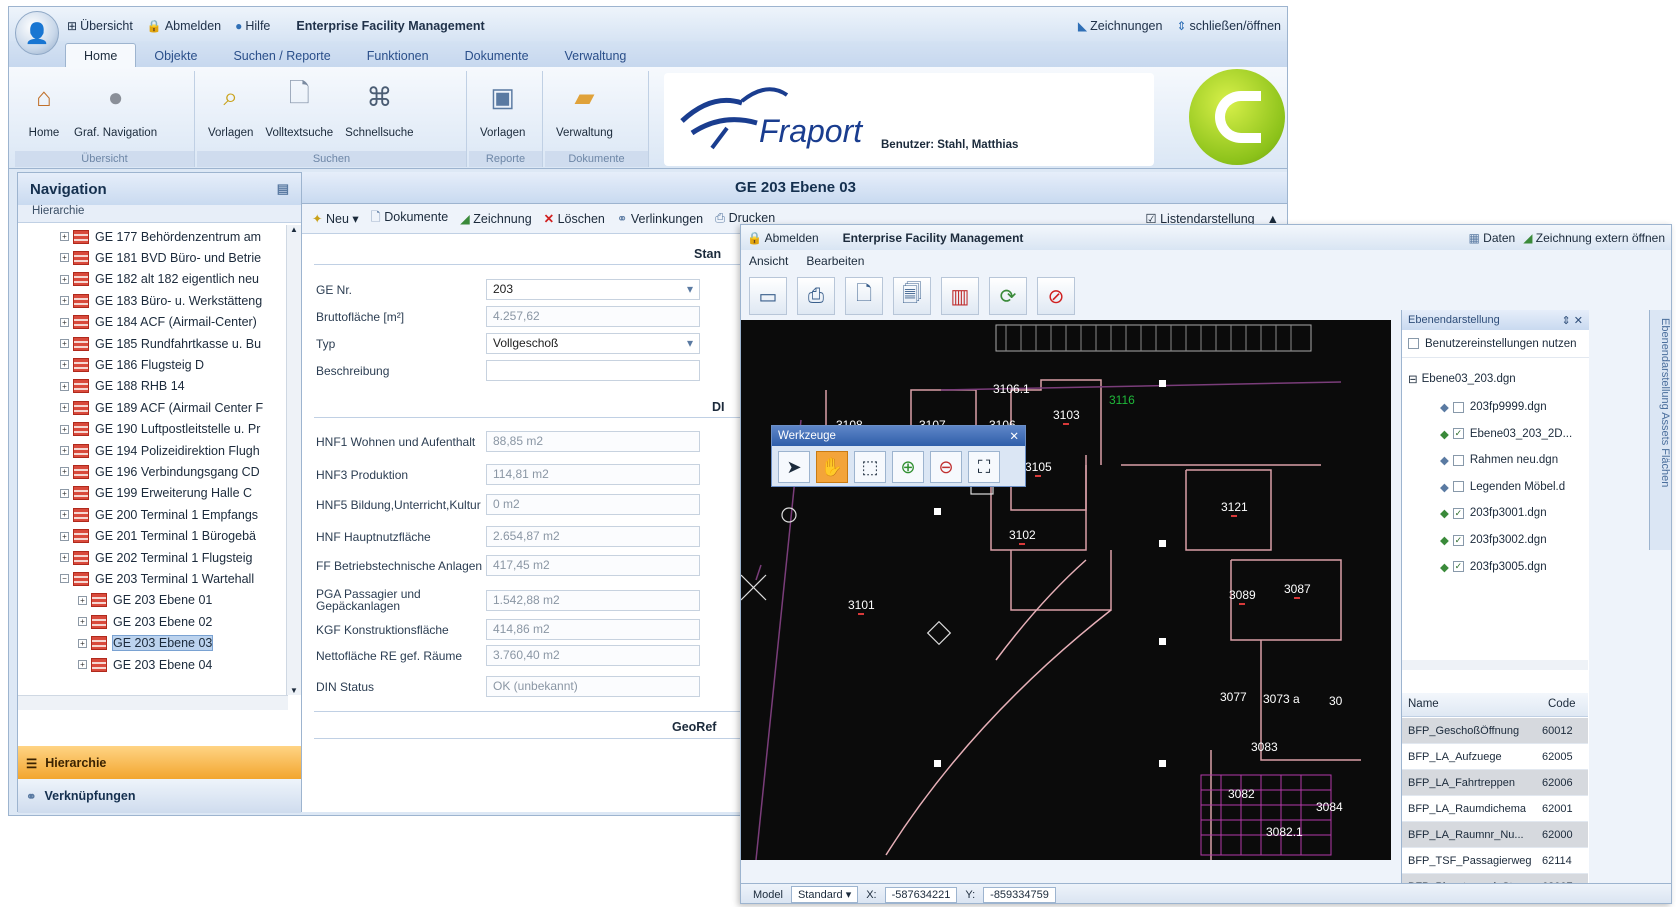 The height and width of the screenshot is (907, 1676). I want to click on room-label: 3116, so click(1122, 400).